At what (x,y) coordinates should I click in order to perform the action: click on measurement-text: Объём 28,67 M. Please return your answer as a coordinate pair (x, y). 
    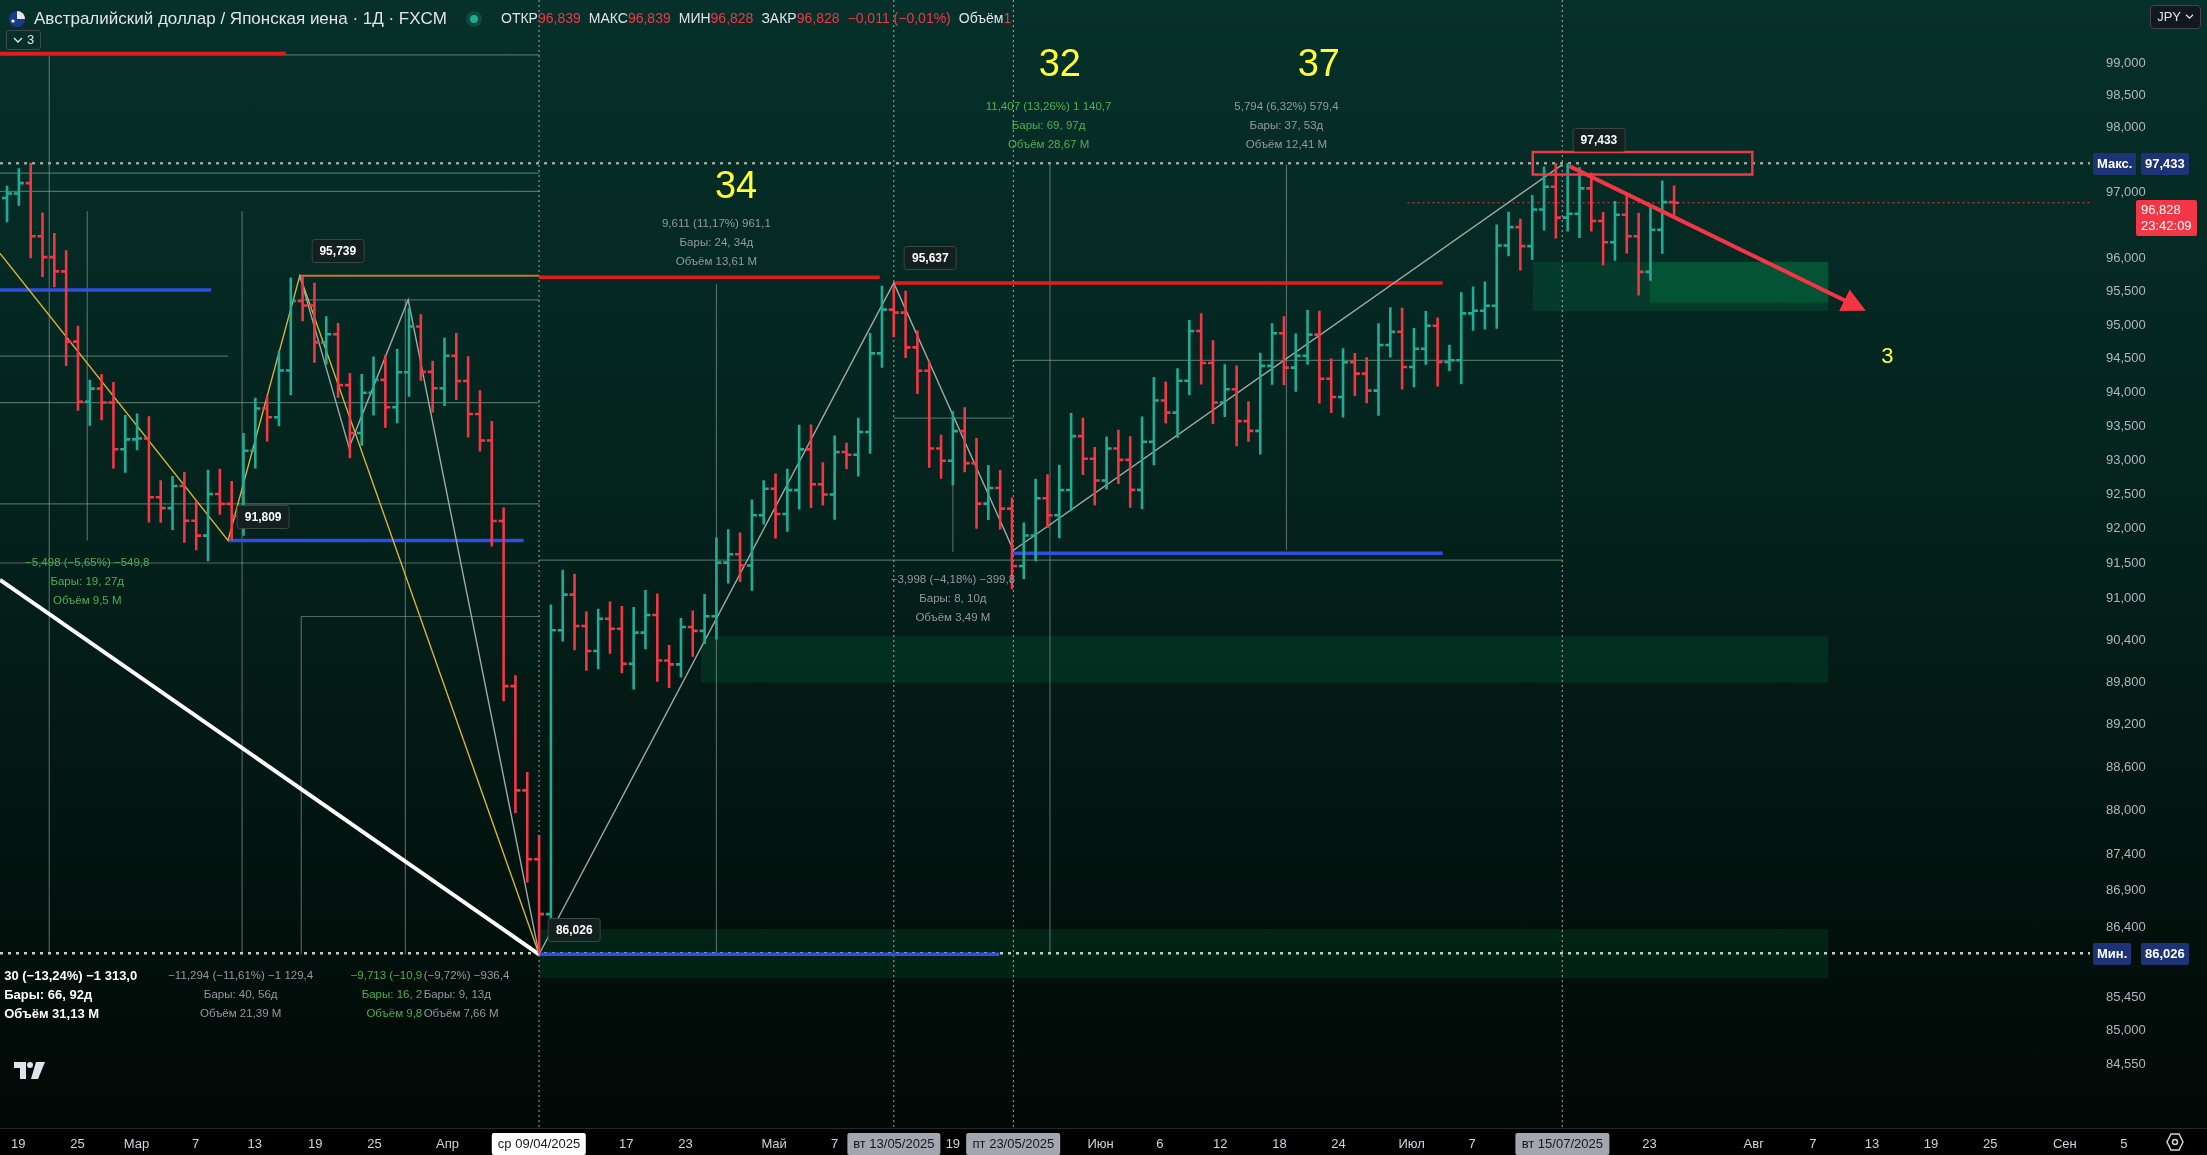
    Looking at the image, I should click on (1048, 145).